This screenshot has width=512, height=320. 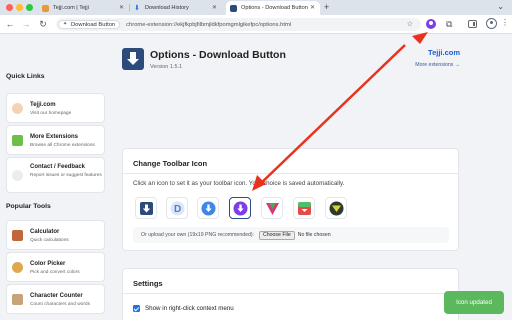 What do you see at coordinates (60, 304) in the screenshot?
I see `tool-desc: Count characters and words` at bounding box center [60, 304].